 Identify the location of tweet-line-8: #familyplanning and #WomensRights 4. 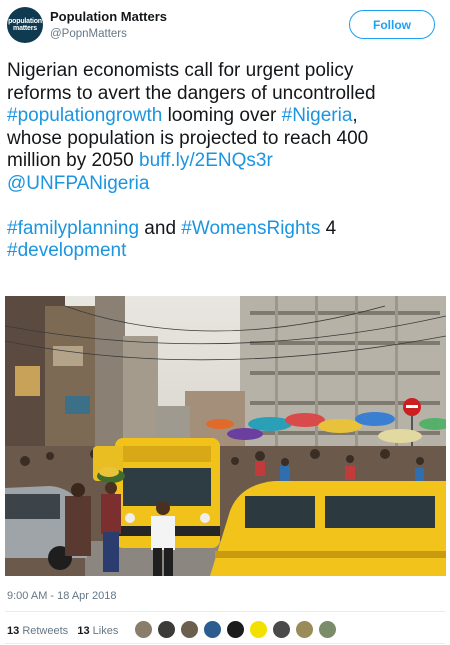
(226, 229).